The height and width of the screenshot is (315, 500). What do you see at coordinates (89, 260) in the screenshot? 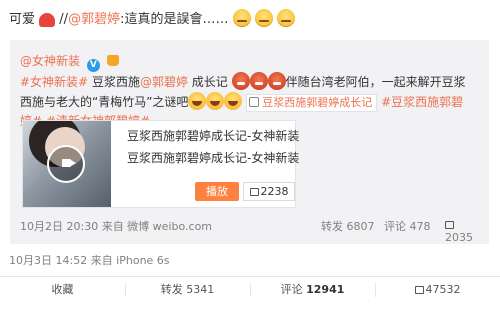
I see `post-time-source: 10月3日 14:52 来自 iPhone 6s` at bounding box center [89, 260].